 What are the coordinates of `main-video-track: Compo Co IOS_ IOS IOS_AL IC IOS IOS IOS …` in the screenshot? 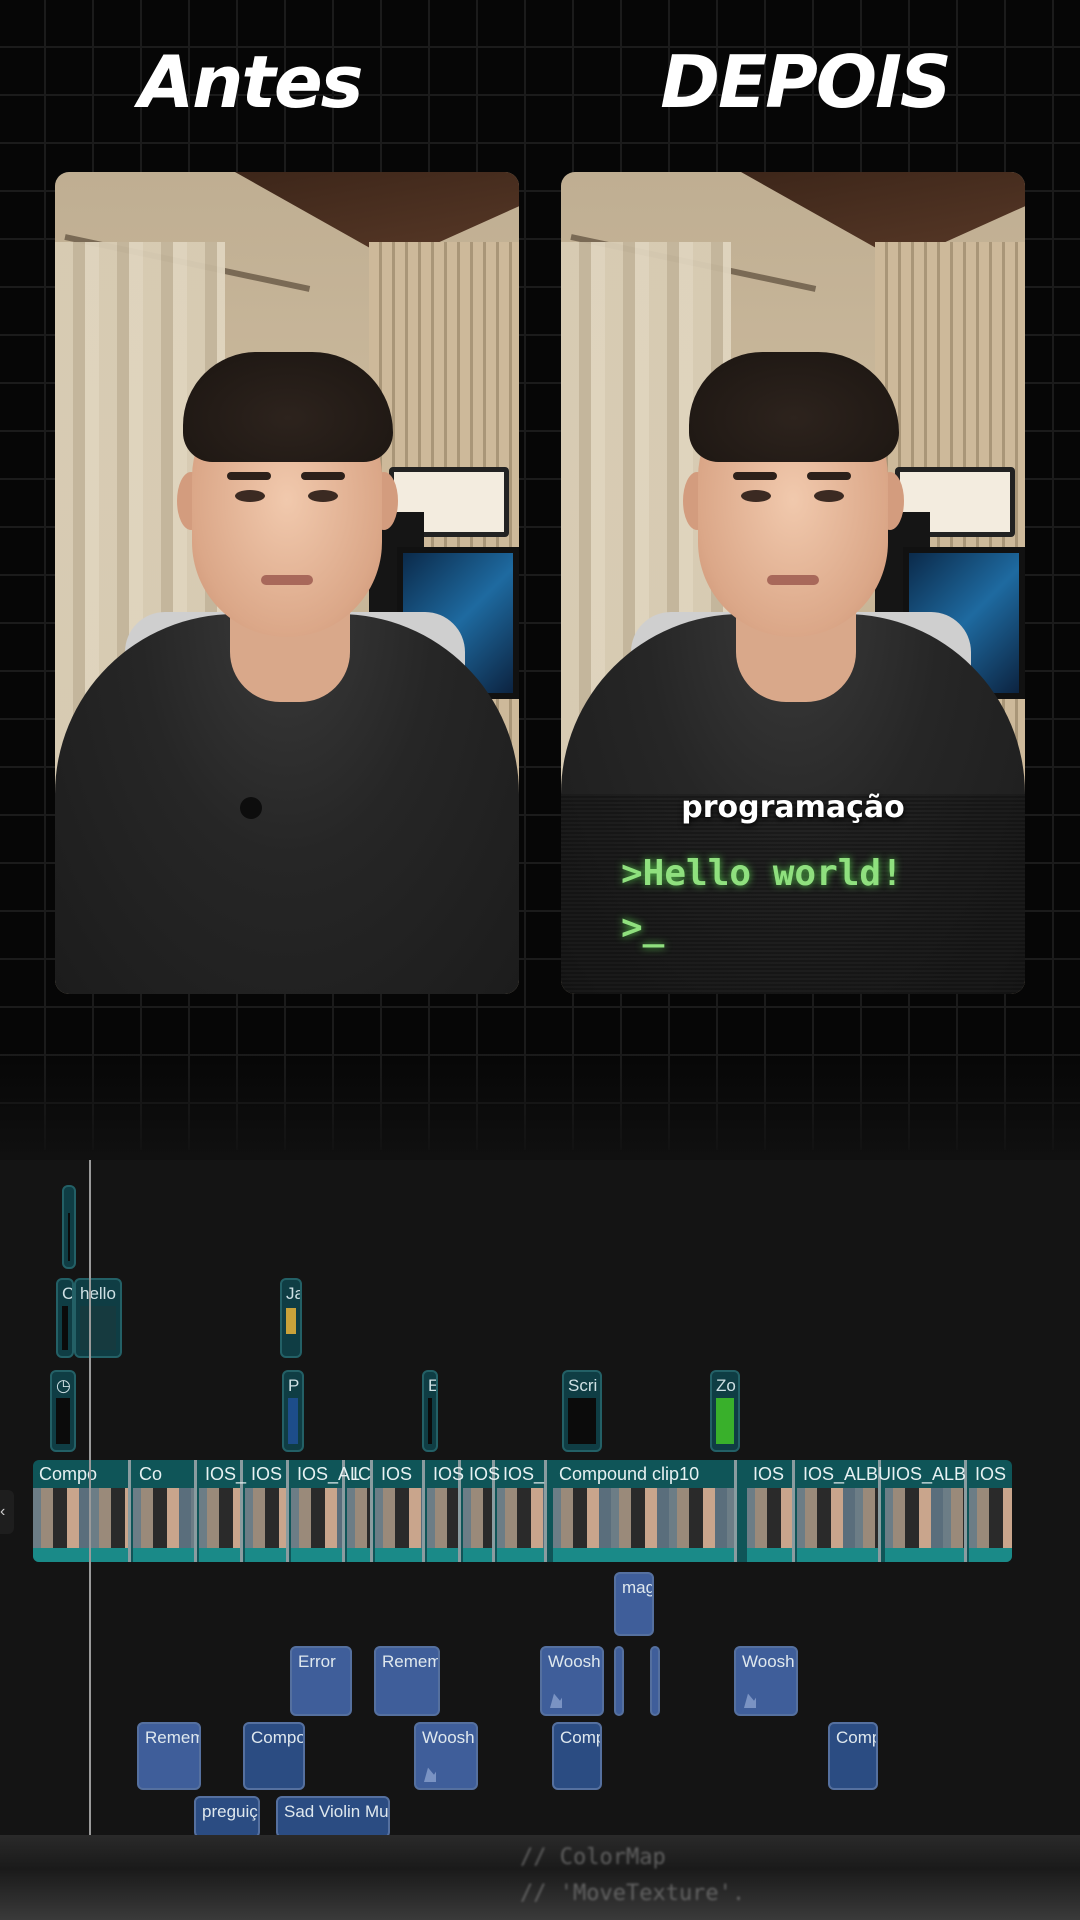 It's located at (522, 1511).